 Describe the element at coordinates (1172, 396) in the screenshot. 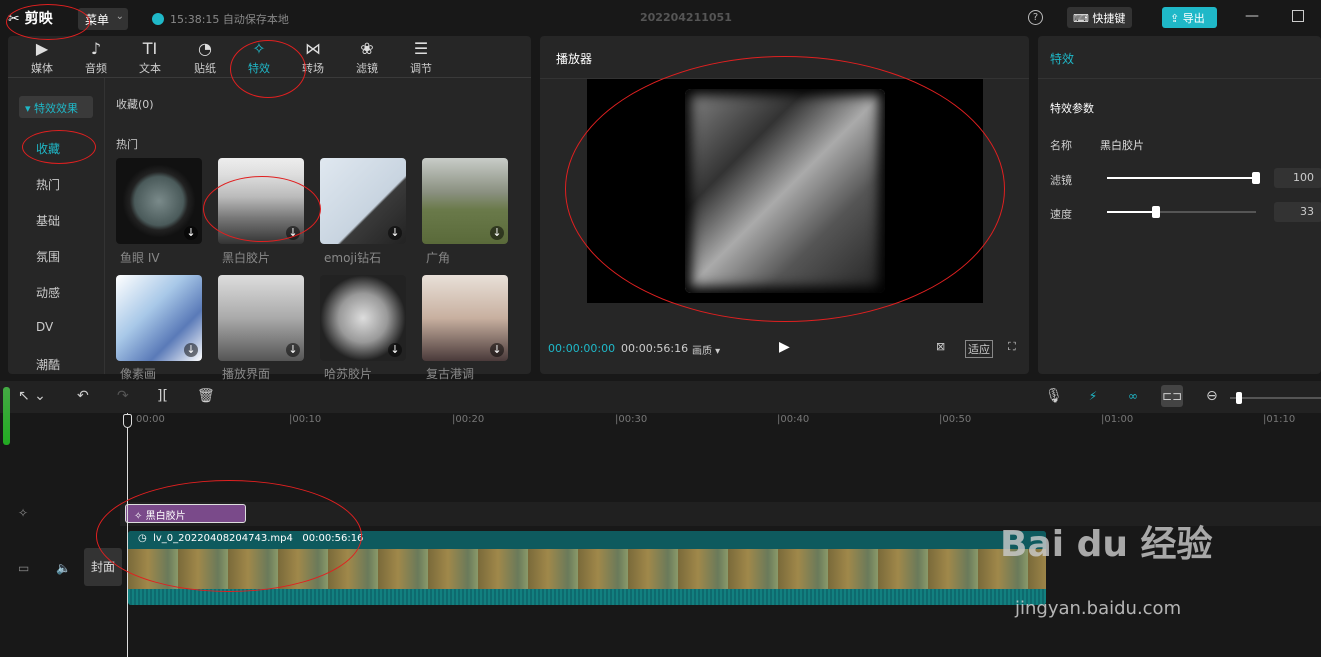

I see `preview-axis-icon: ⊏⊐` at that location.